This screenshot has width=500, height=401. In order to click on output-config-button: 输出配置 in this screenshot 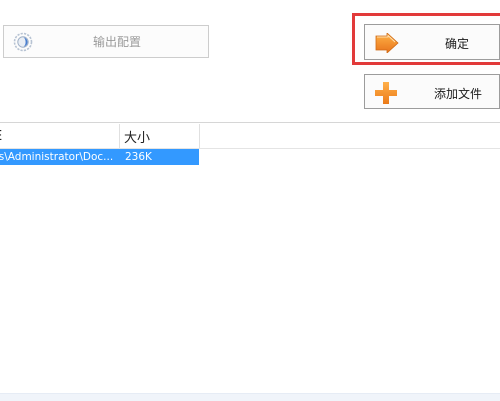, I will do `click(106, 41)`.